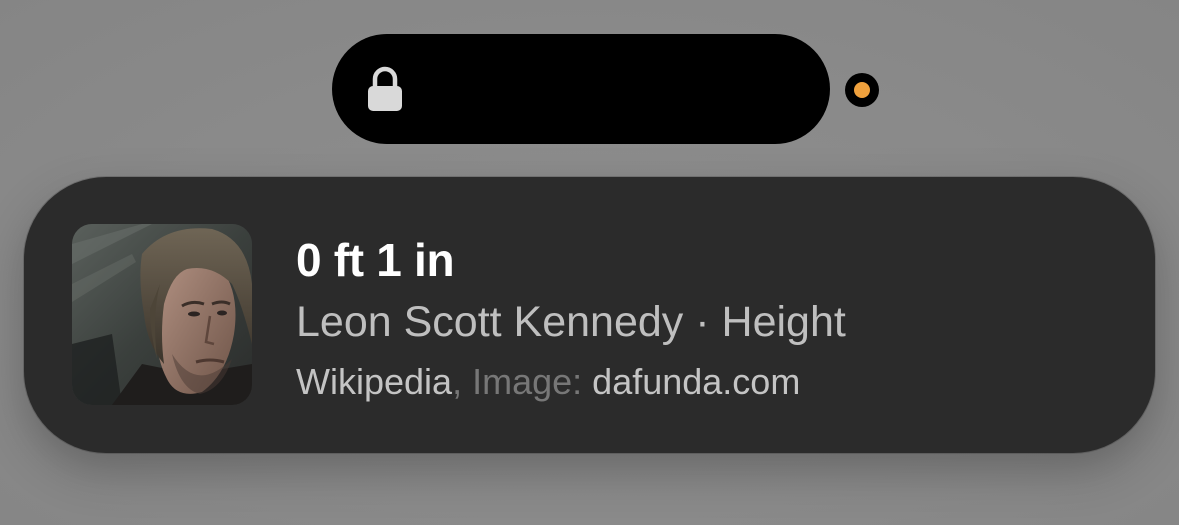 This screenshot has width=1179, height=525. I want to click on result-subtitle: Leon Scott Kennedy · Height, so click(571, 322).